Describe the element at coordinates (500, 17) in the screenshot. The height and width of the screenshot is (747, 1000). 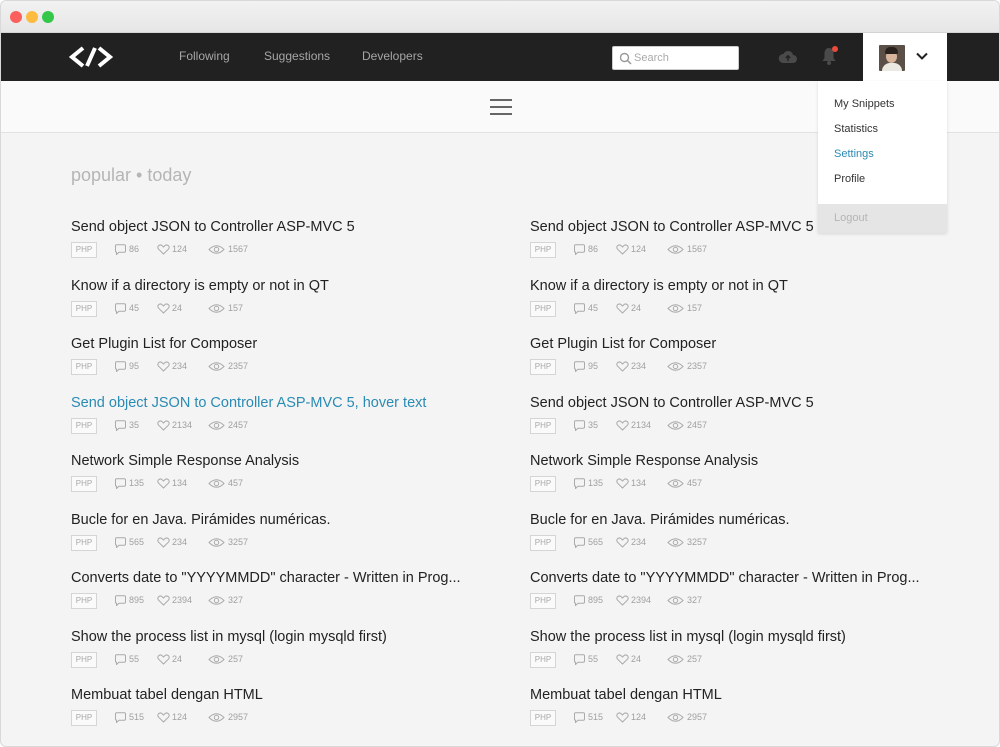
I see `window-titlebar` at that location.